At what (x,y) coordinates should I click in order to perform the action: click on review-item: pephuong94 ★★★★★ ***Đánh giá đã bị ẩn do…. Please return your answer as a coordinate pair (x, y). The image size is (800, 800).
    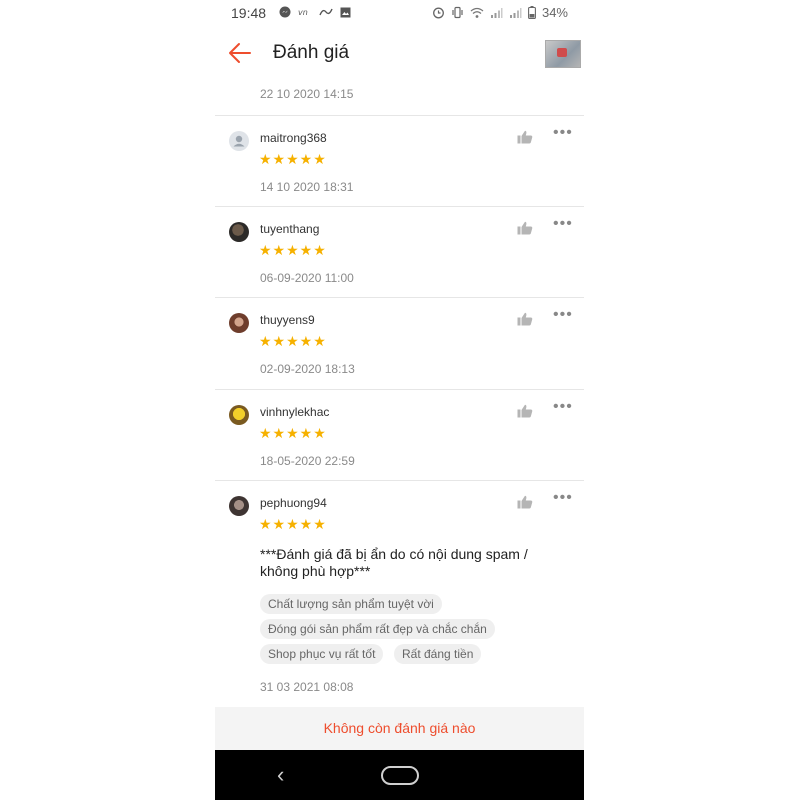
    Looking at the image, I should click on (399, 594).